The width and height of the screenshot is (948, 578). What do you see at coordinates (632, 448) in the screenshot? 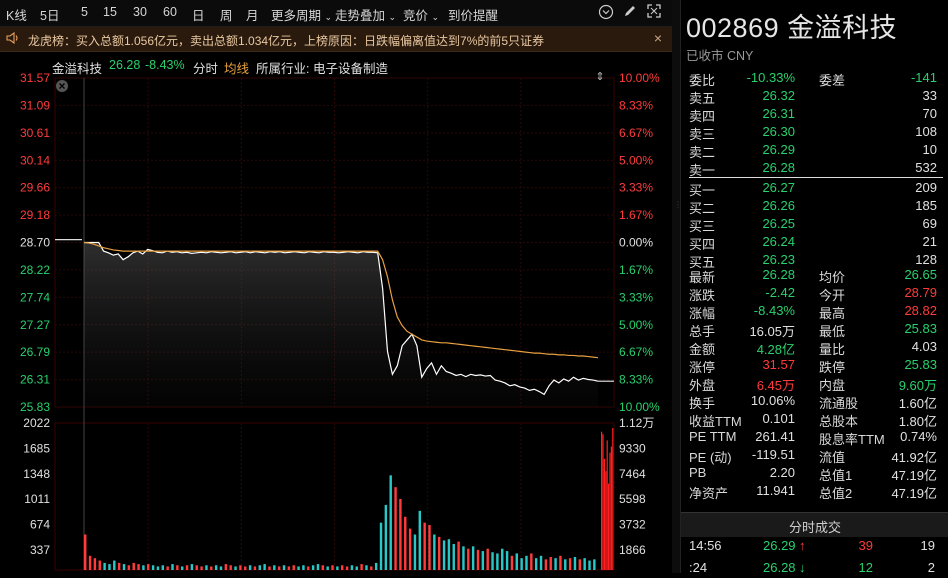
I see `volume-right-tick-label: 9330` at bounding box center [632, 448].